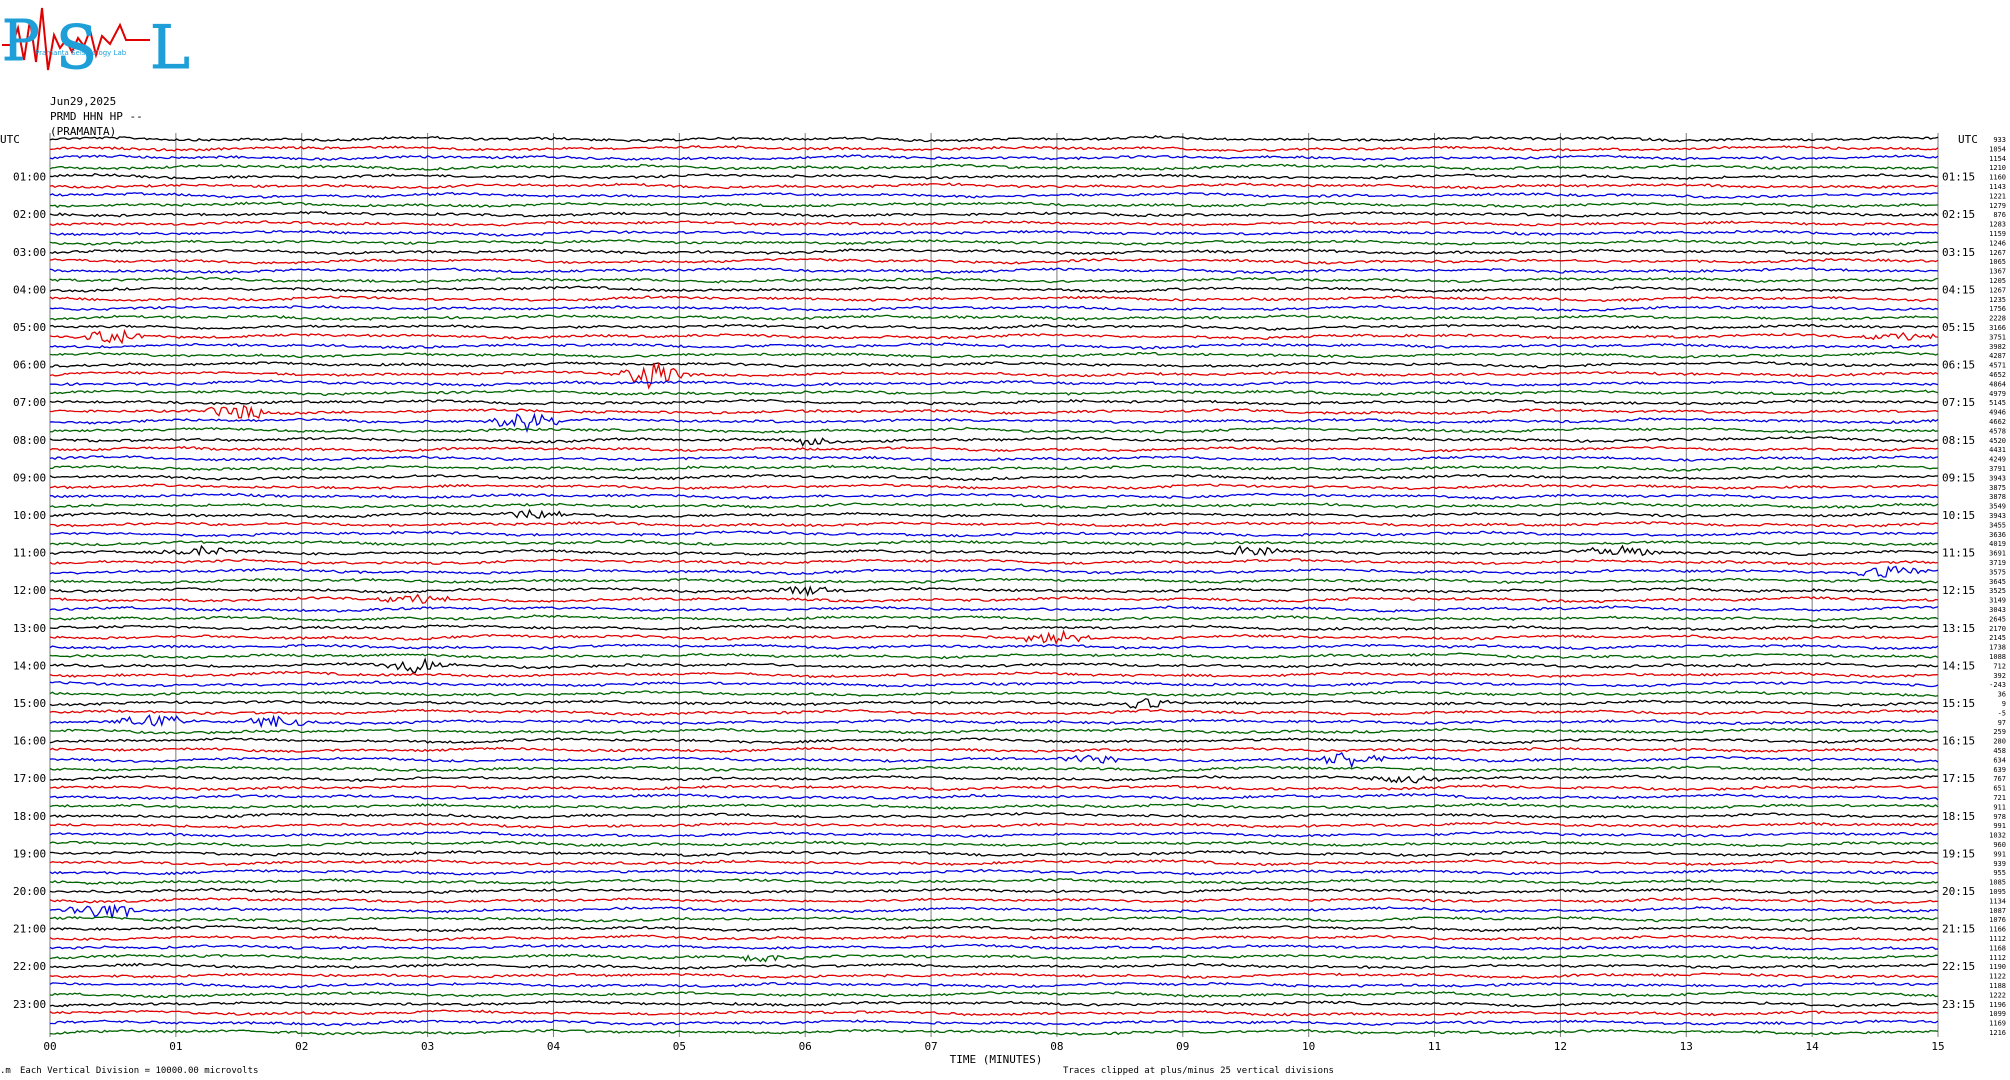  I want to click on left-hour-label: 04:00, so click(29, 289).